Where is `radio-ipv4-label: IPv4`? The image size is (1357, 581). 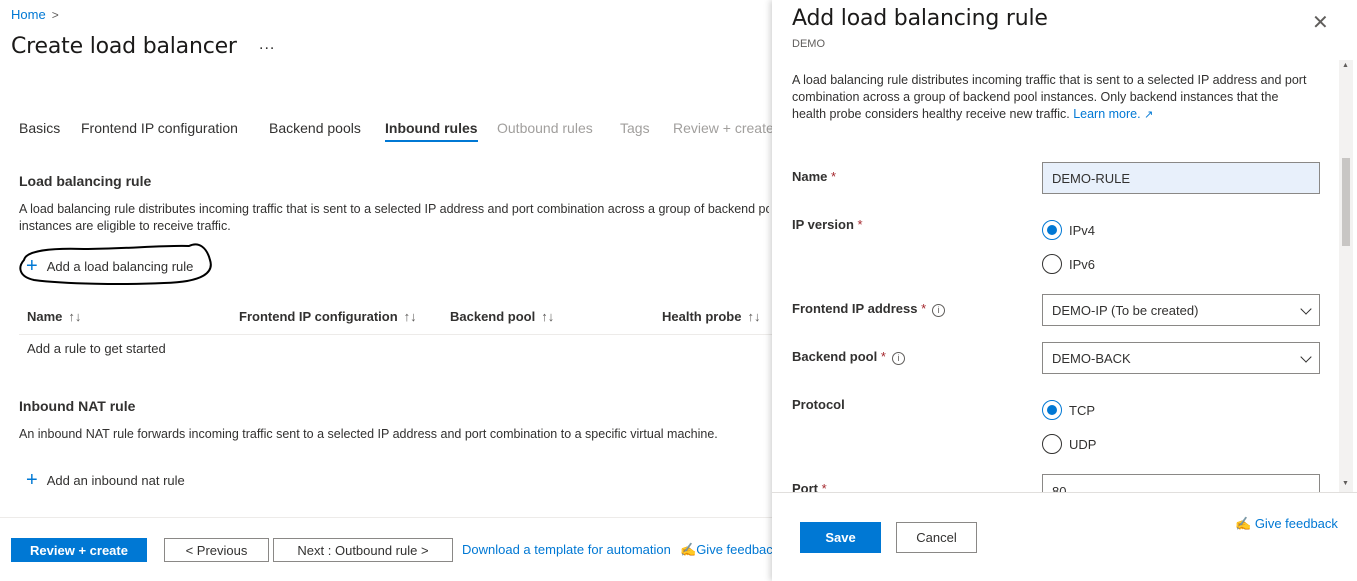 radio-ipv4-label: IPv4 is located at coordinates (1082, 230).